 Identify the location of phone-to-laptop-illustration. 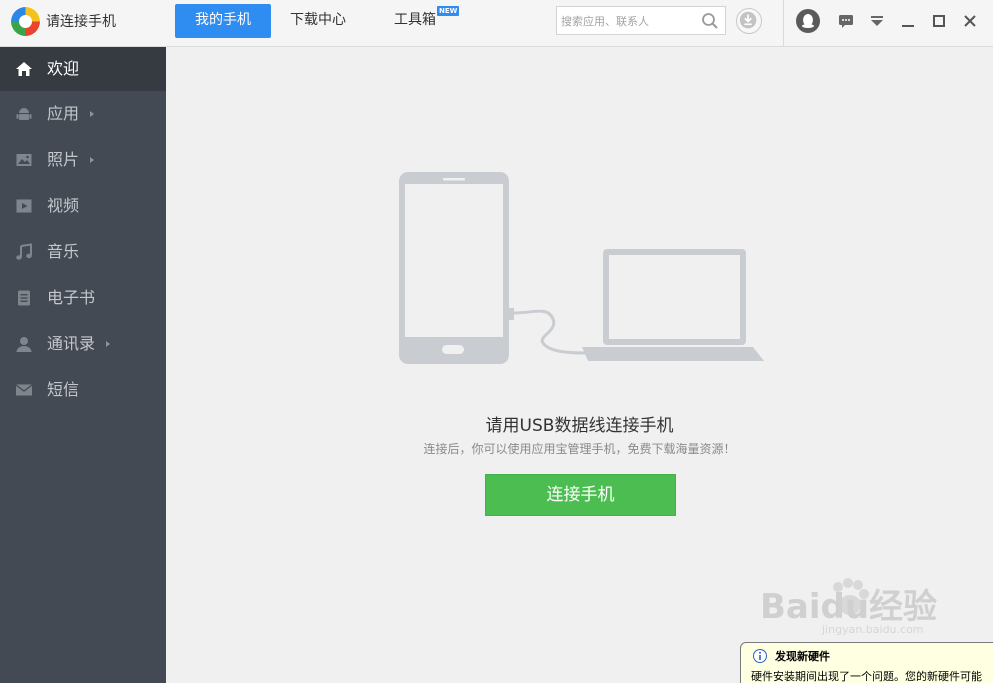
(581, 268).